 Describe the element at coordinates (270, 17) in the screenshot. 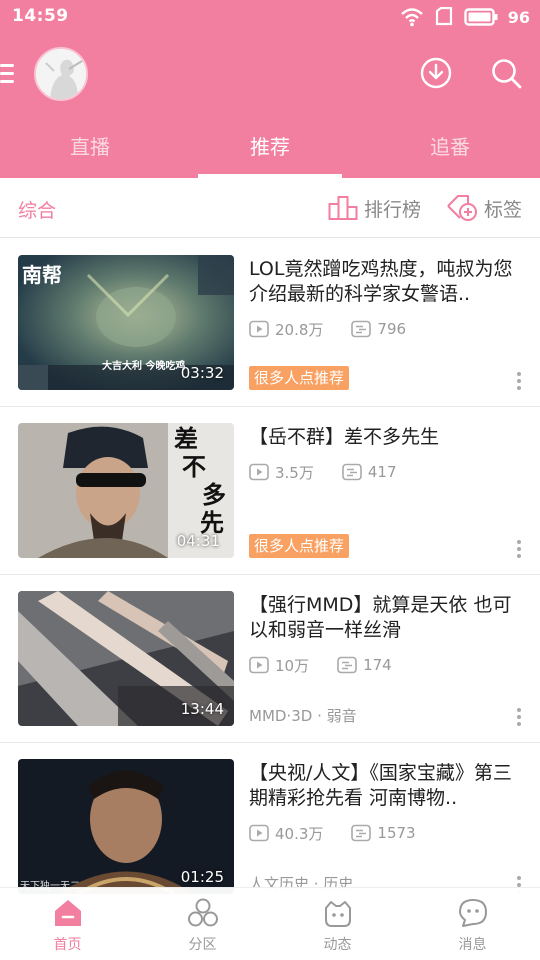

I see `status-bar: 14:59 96` at that location.